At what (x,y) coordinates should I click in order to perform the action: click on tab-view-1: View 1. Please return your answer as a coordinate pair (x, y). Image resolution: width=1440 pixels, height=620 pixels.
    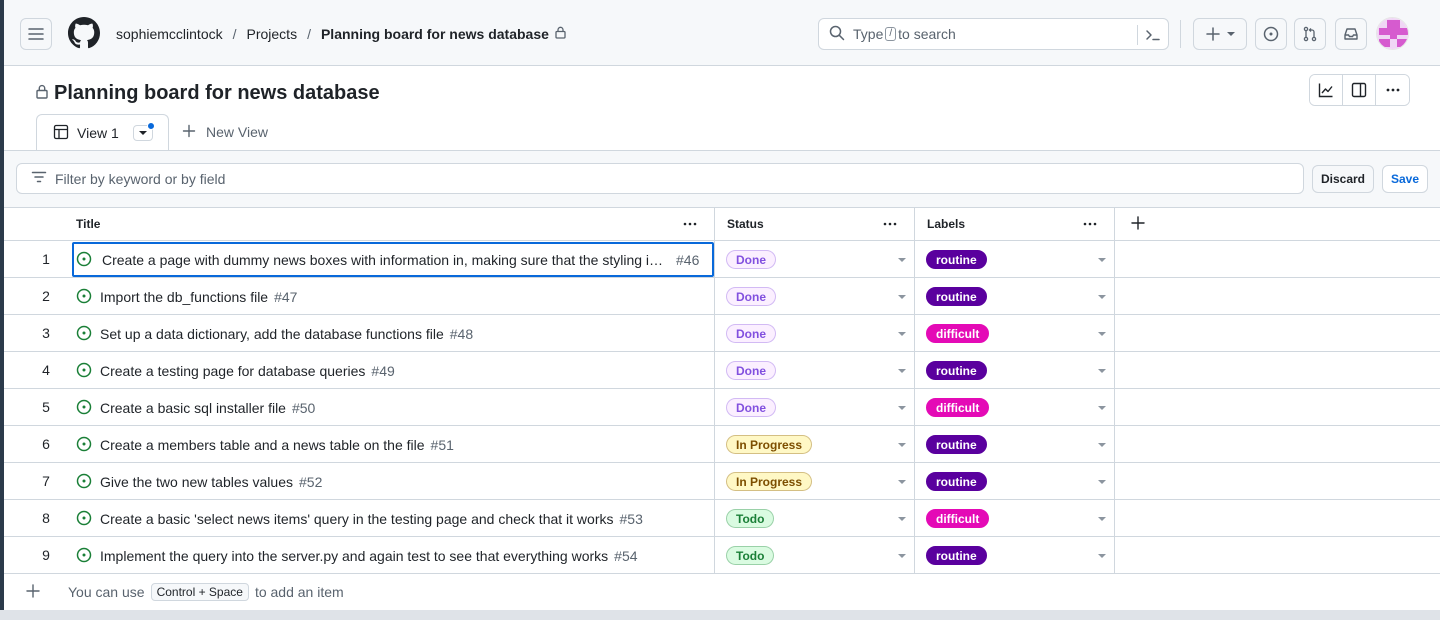
    Looking at the image, I should click on (102, 132).